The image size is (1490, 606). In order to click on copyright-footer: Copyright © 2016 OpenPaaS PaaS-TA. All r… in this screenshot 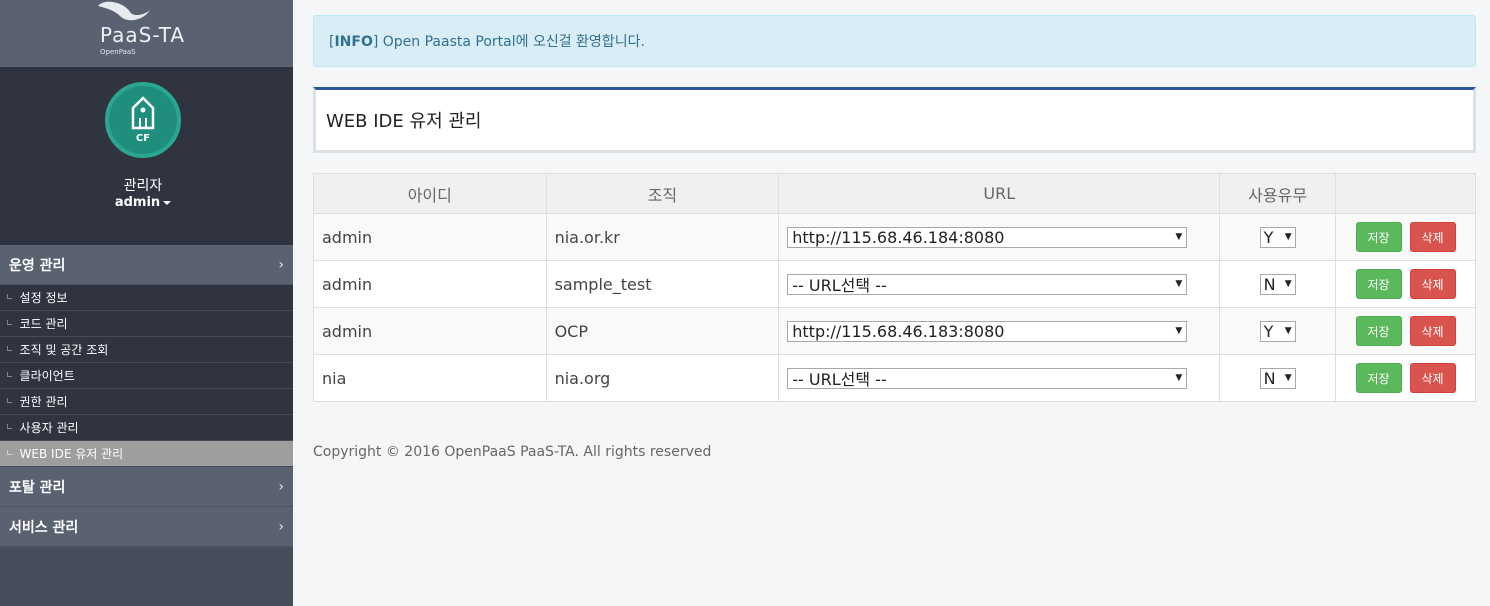, I will do `click(512, 452)`.